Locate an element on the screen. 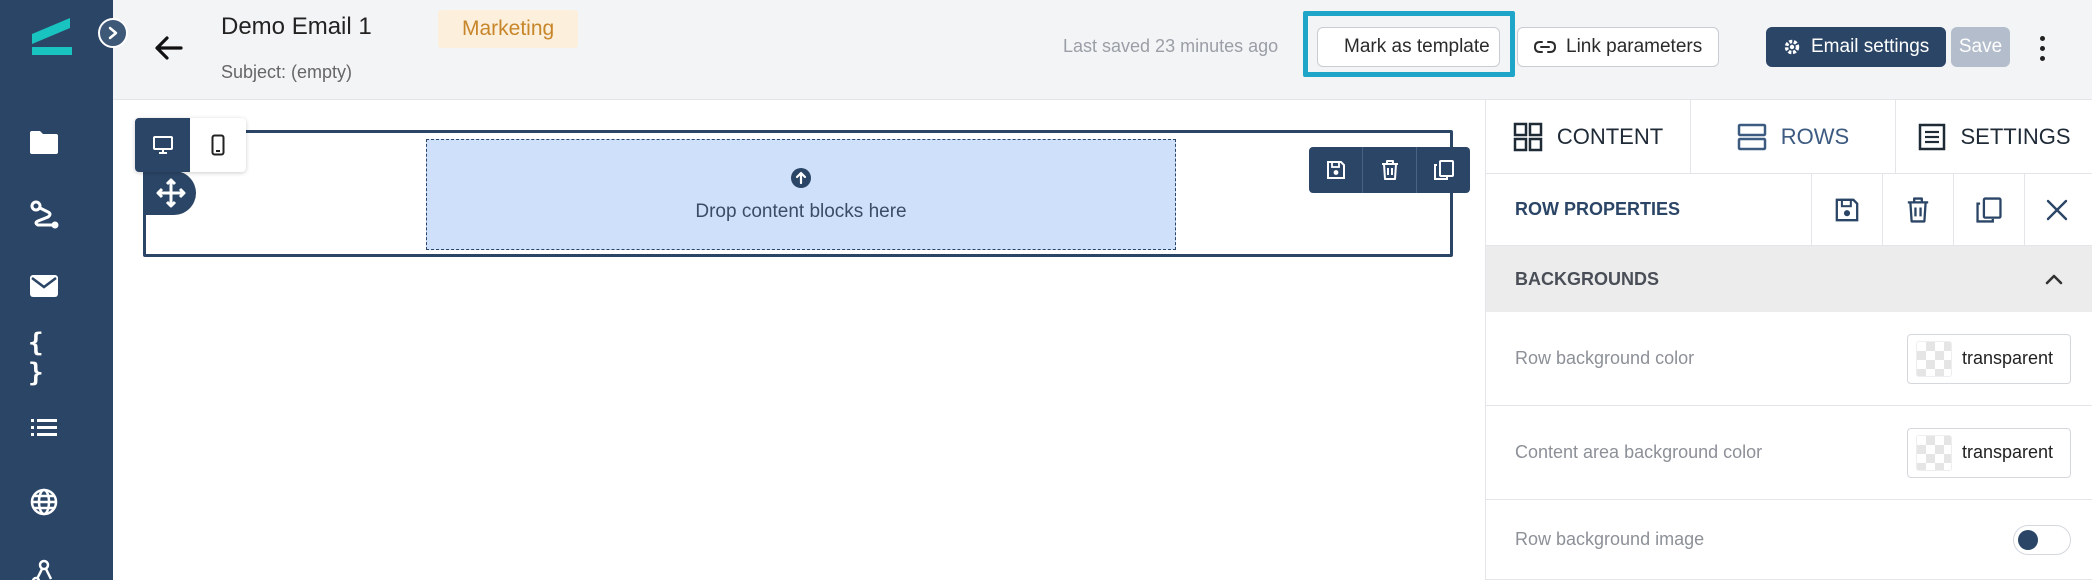 The width and height of the screenshot is (2092, 580). content-area-background-color-value: transparent is located at coordinates (2008, 452).